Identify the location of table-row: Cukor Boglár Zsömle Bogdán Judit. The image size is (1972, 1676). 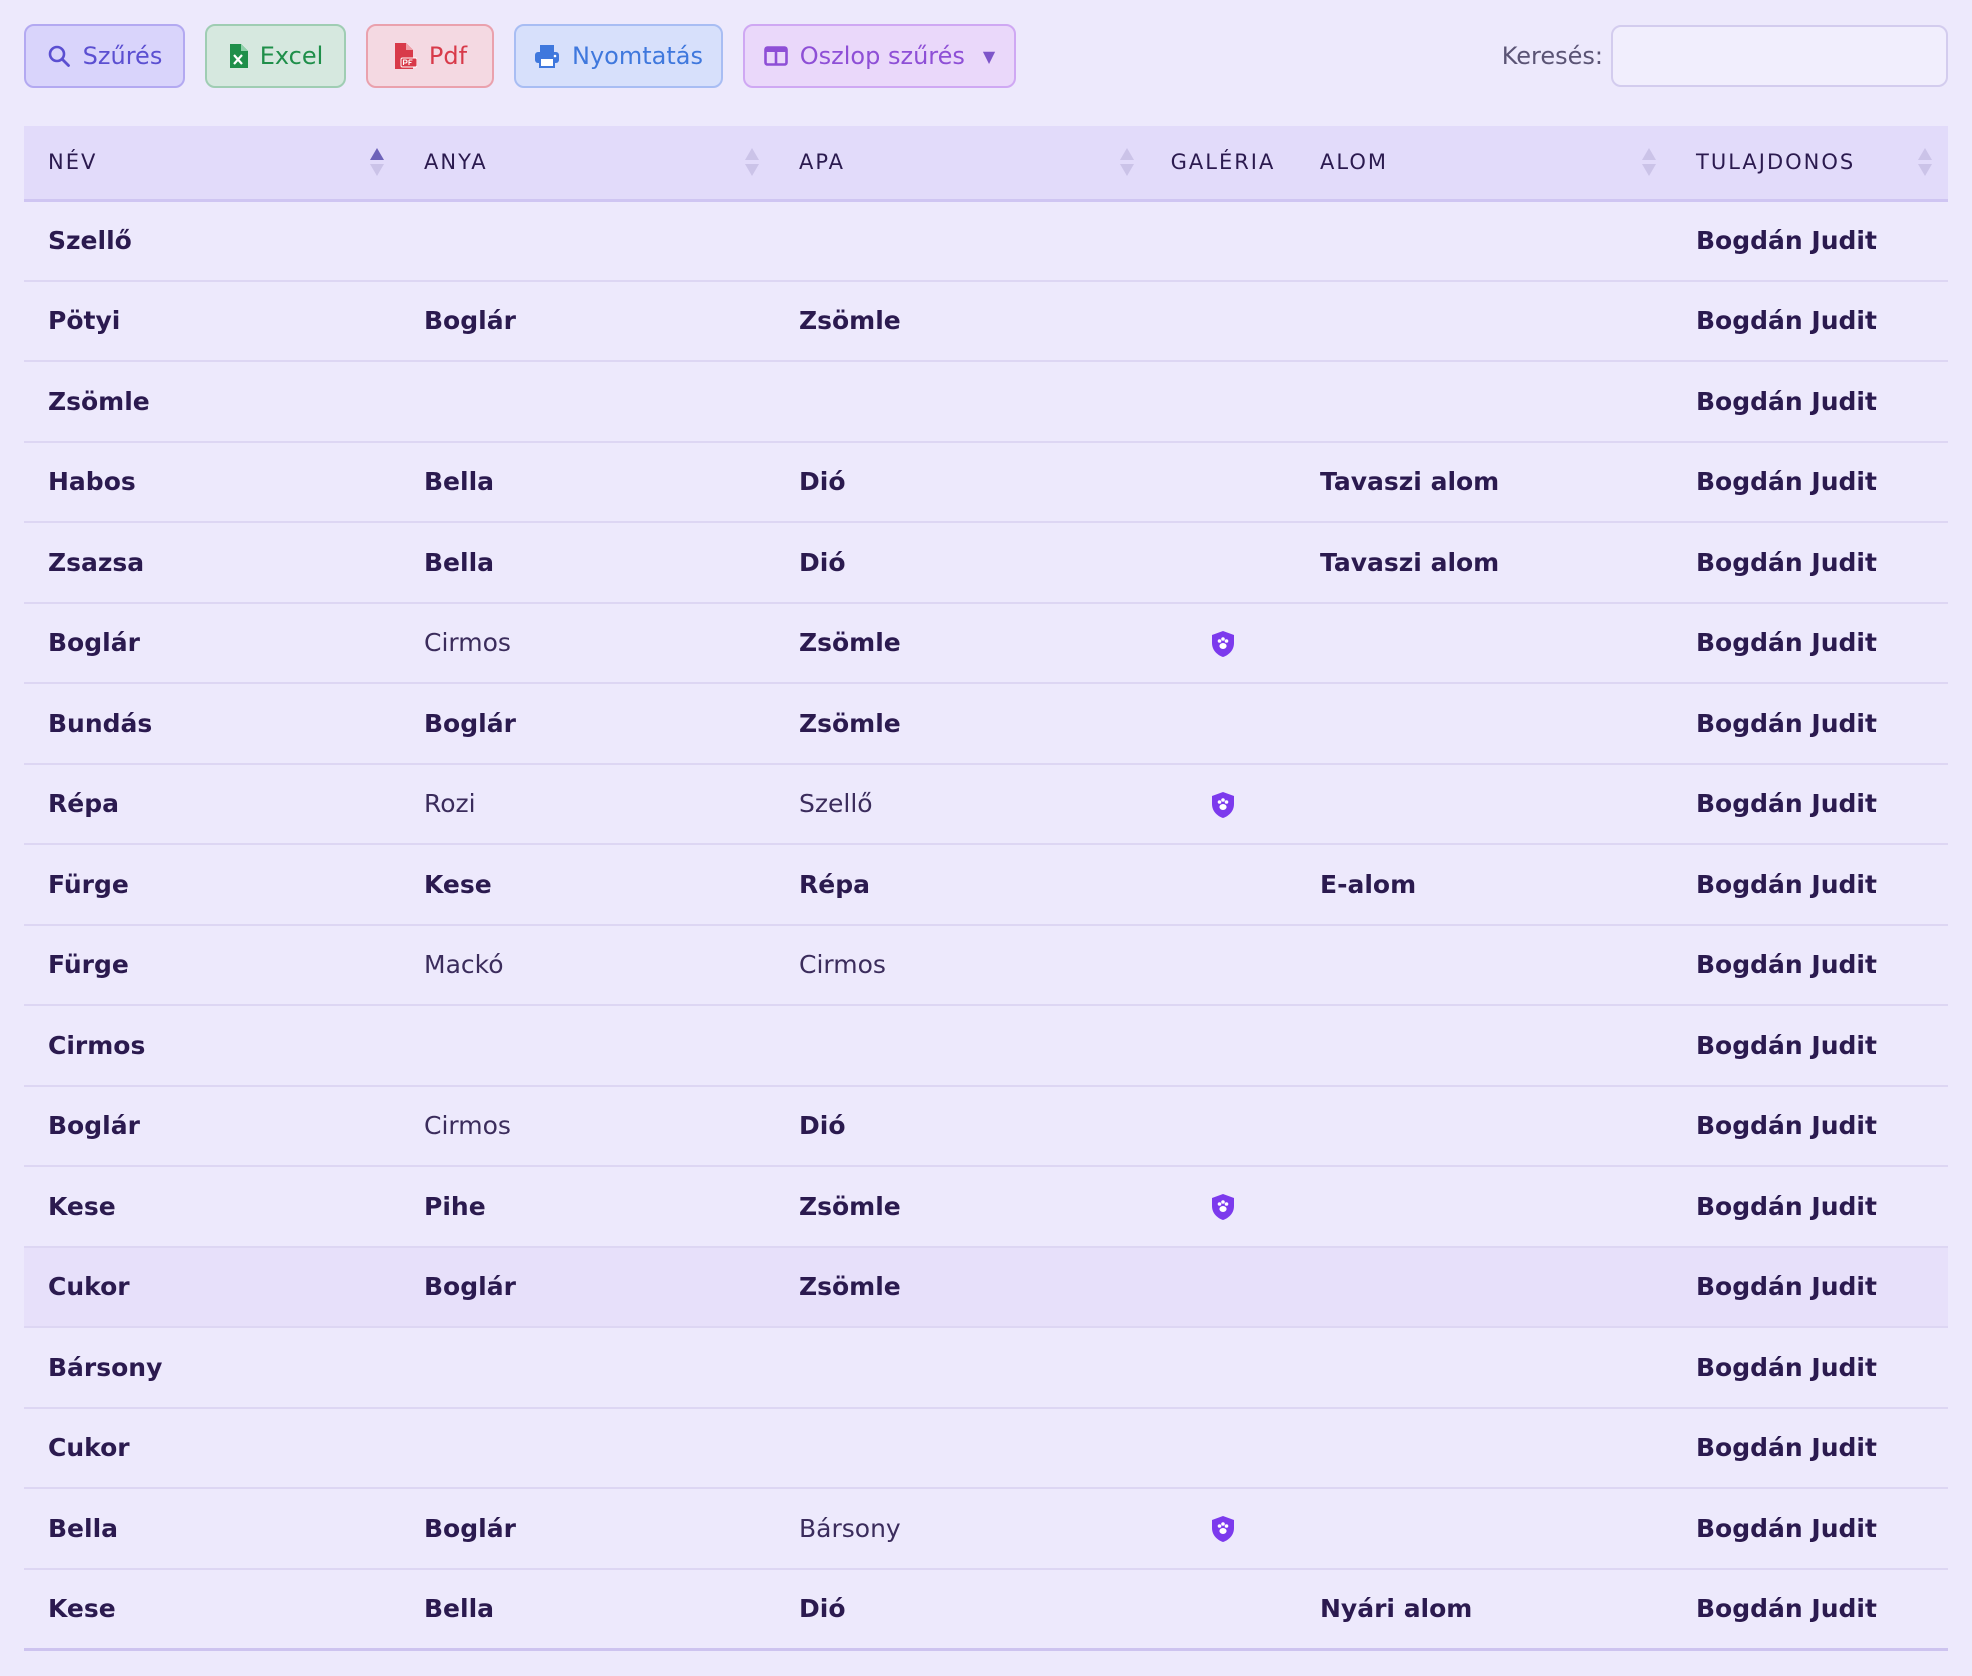
(986, 1287).